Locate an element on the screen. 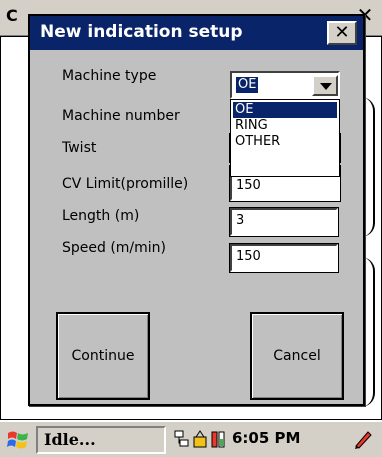  continue-button: Continue is located at coordinates (103, 356).